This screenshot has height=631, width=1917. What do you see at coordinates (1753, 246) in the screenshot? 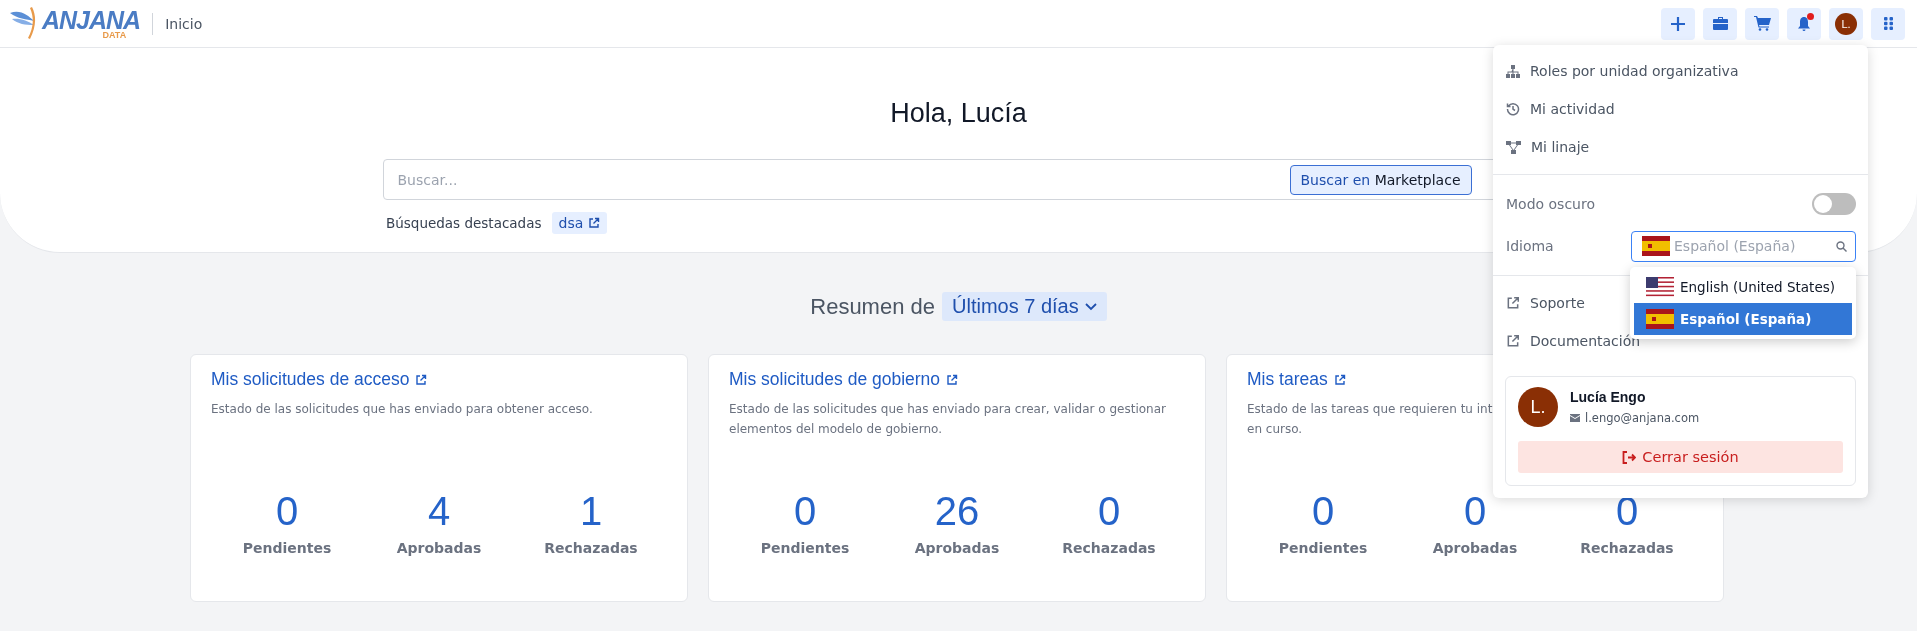
I see `language-select-field: Español (España)` at bounding box center [1753, 246].